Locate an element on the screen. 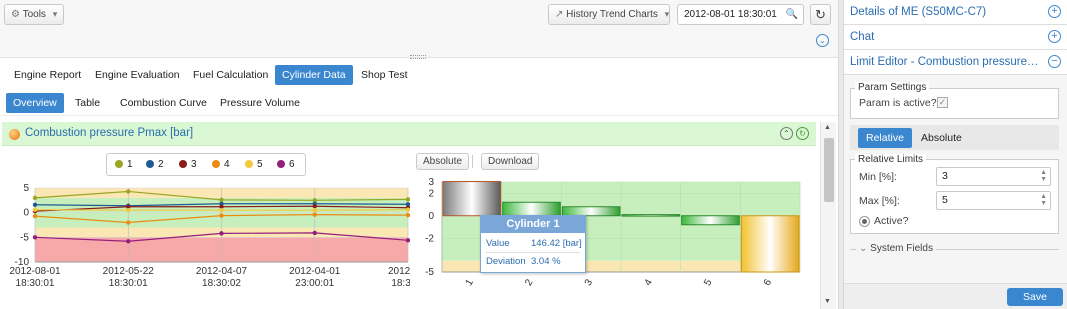  x-tick-label: 2012-08-01 is located at coordinates (35, 271).